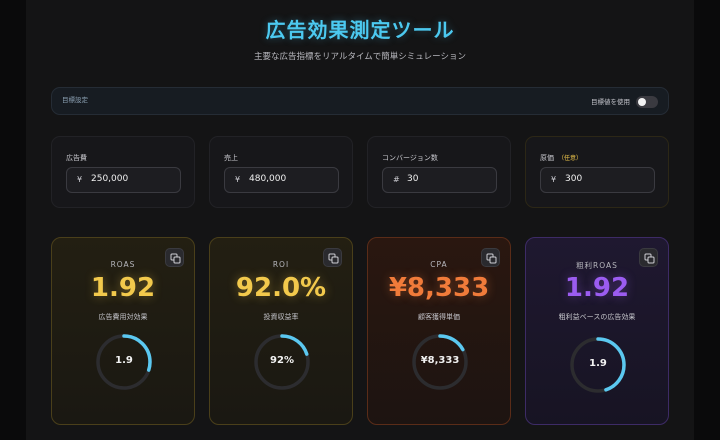 The image size is (720, 440). I want to click on target-settings-label: 目標設定, so click(75, 100).